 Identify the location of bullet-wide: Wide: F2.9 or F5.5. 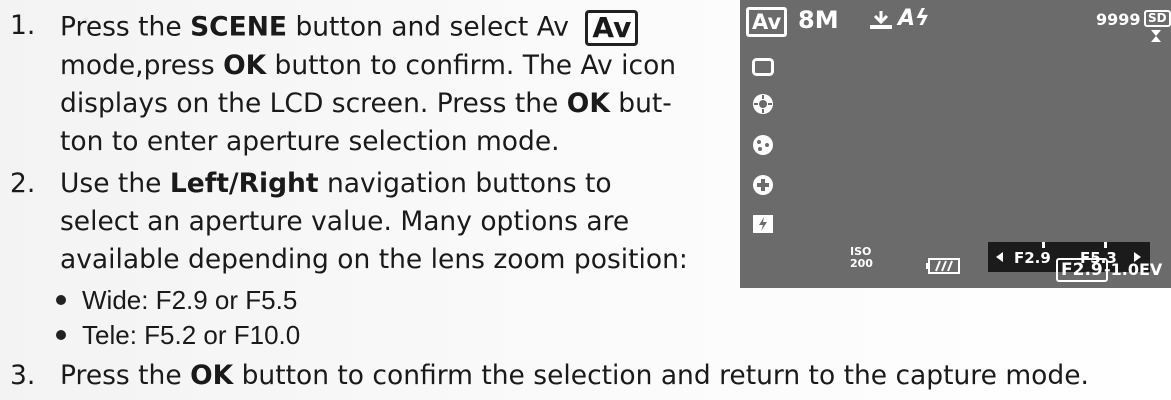
(176, 300).